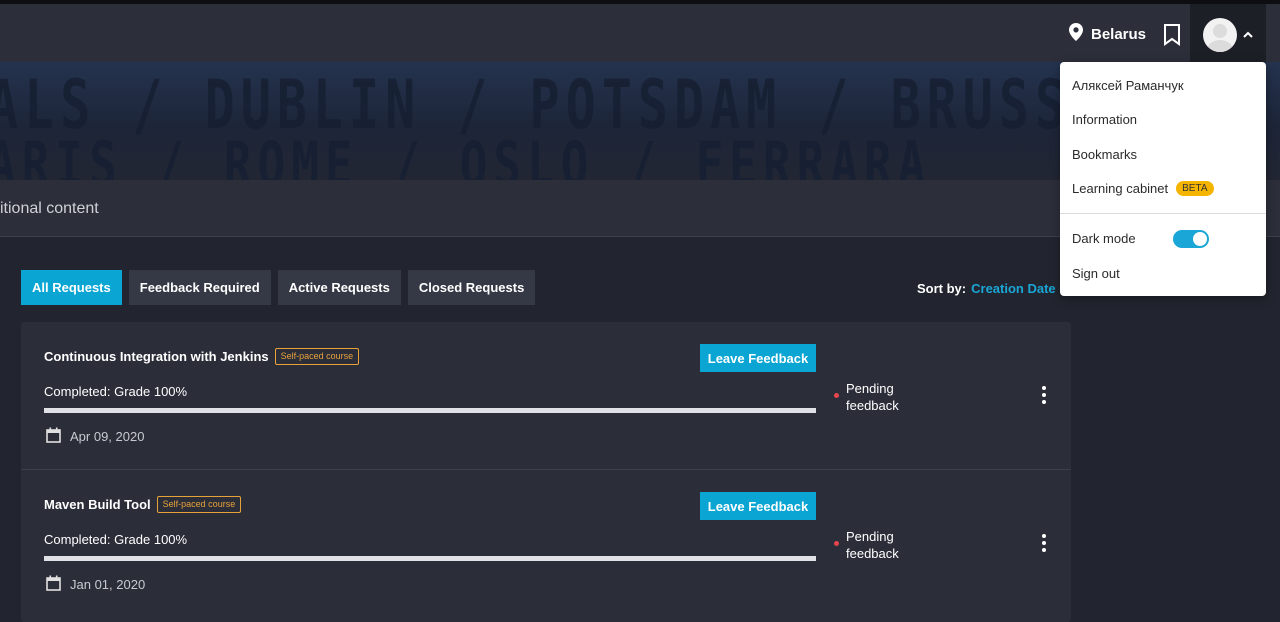 The width and height of the screenshot is (1280, 622). Describe the element at coordinates (1172, 37) in the screenshot. I see `bookmark-icon` at that location.